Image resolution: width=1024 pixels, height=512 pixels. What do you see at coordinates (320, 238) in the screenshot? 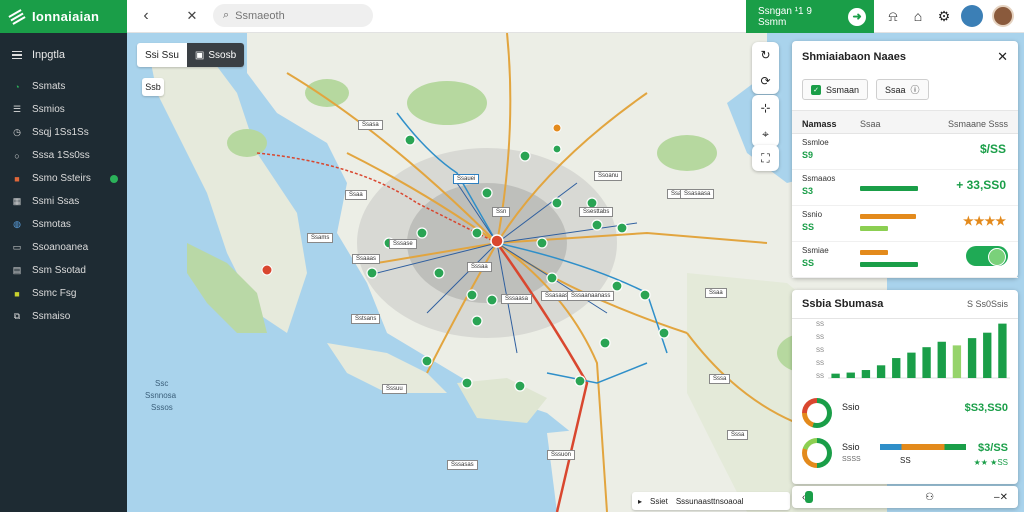
I see `map-tag: Ssams` at bounding box center [320, 238].